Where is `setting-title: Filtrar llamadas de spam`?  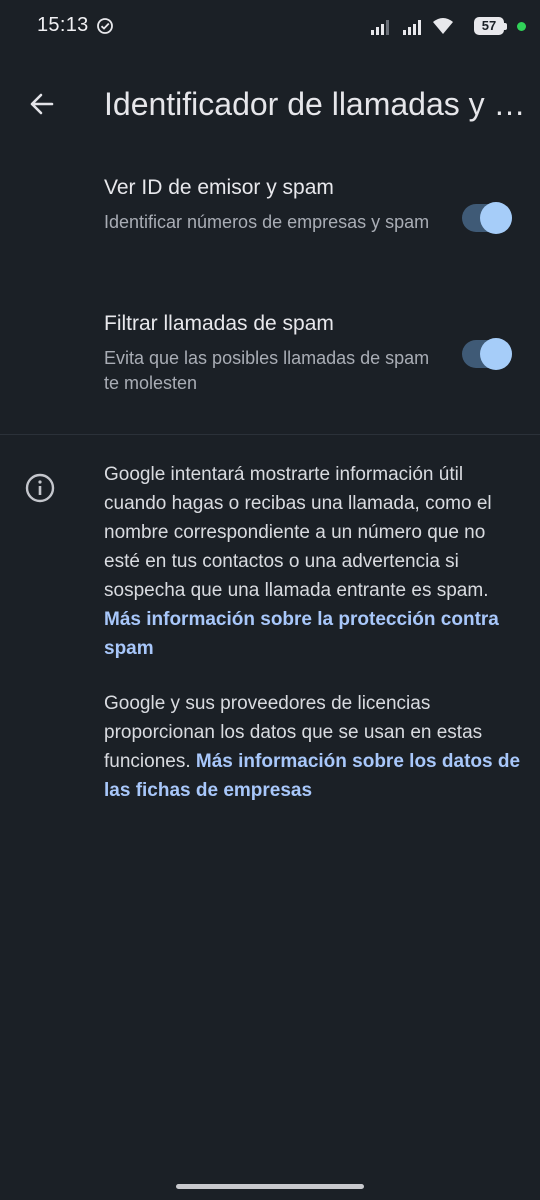 setting-title: Filtrar llamadas de spam is located at coordinates (219, 323).